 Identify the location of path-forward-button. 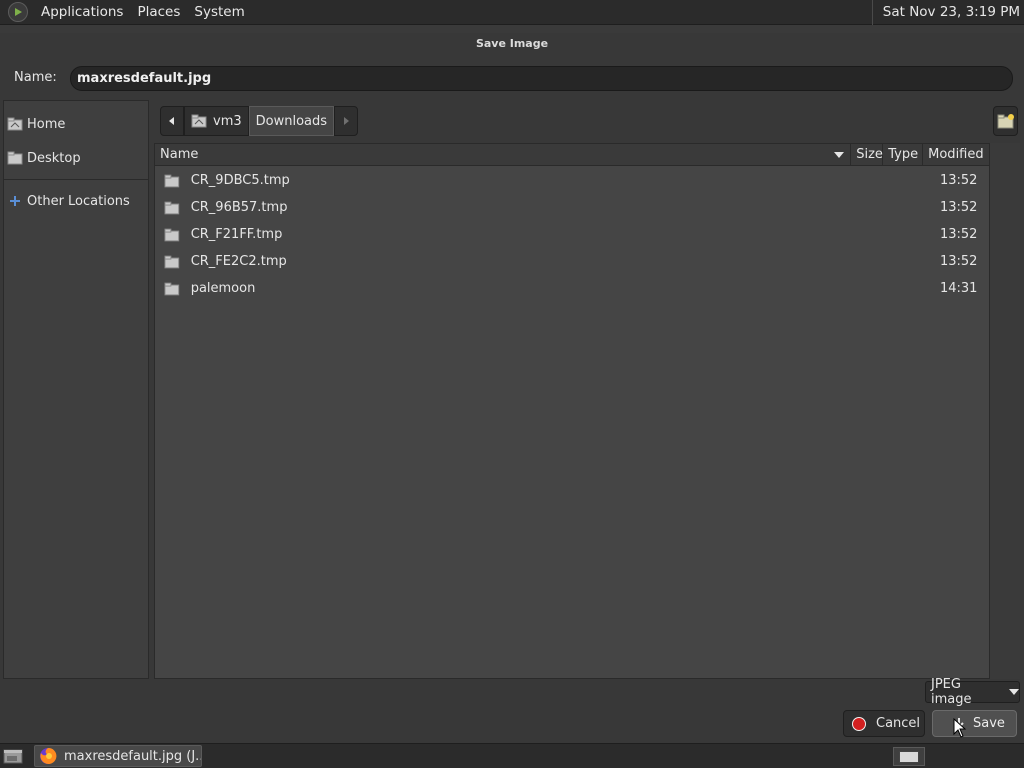
(346, 121).